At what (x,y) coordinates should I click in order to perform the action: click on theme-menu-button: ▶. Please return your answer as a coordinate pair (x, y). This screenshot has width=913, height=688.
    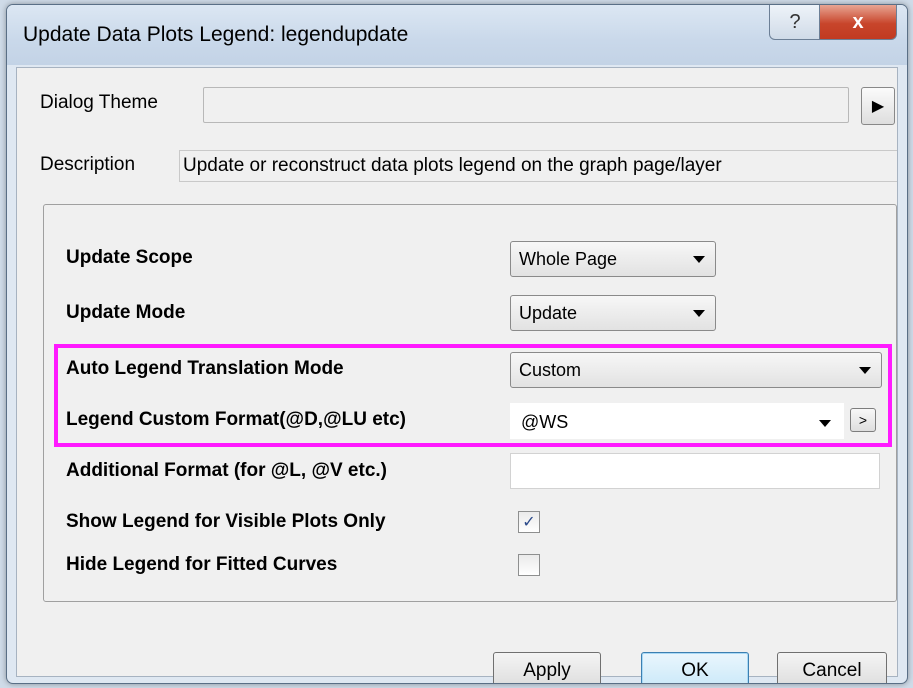
    Looking at the image, I should click on (878, 106).